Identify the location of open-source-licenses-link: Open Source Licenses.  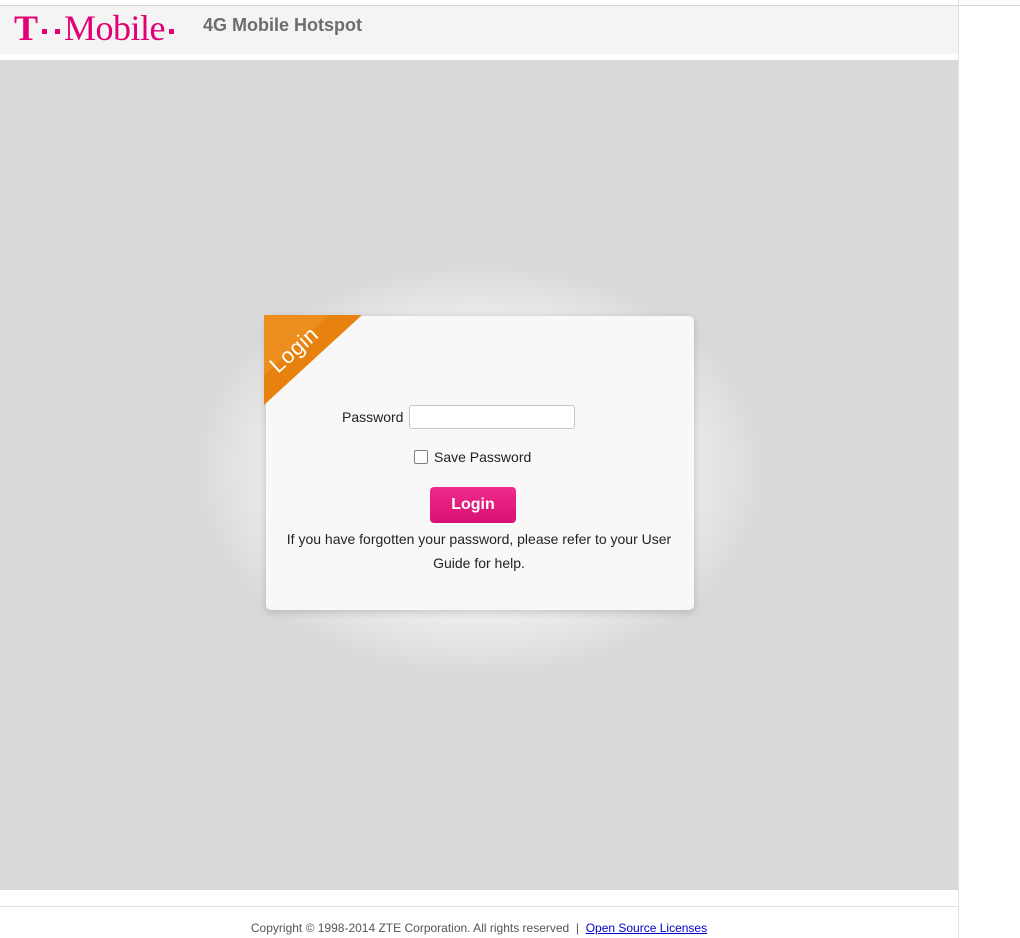
(646, 928).